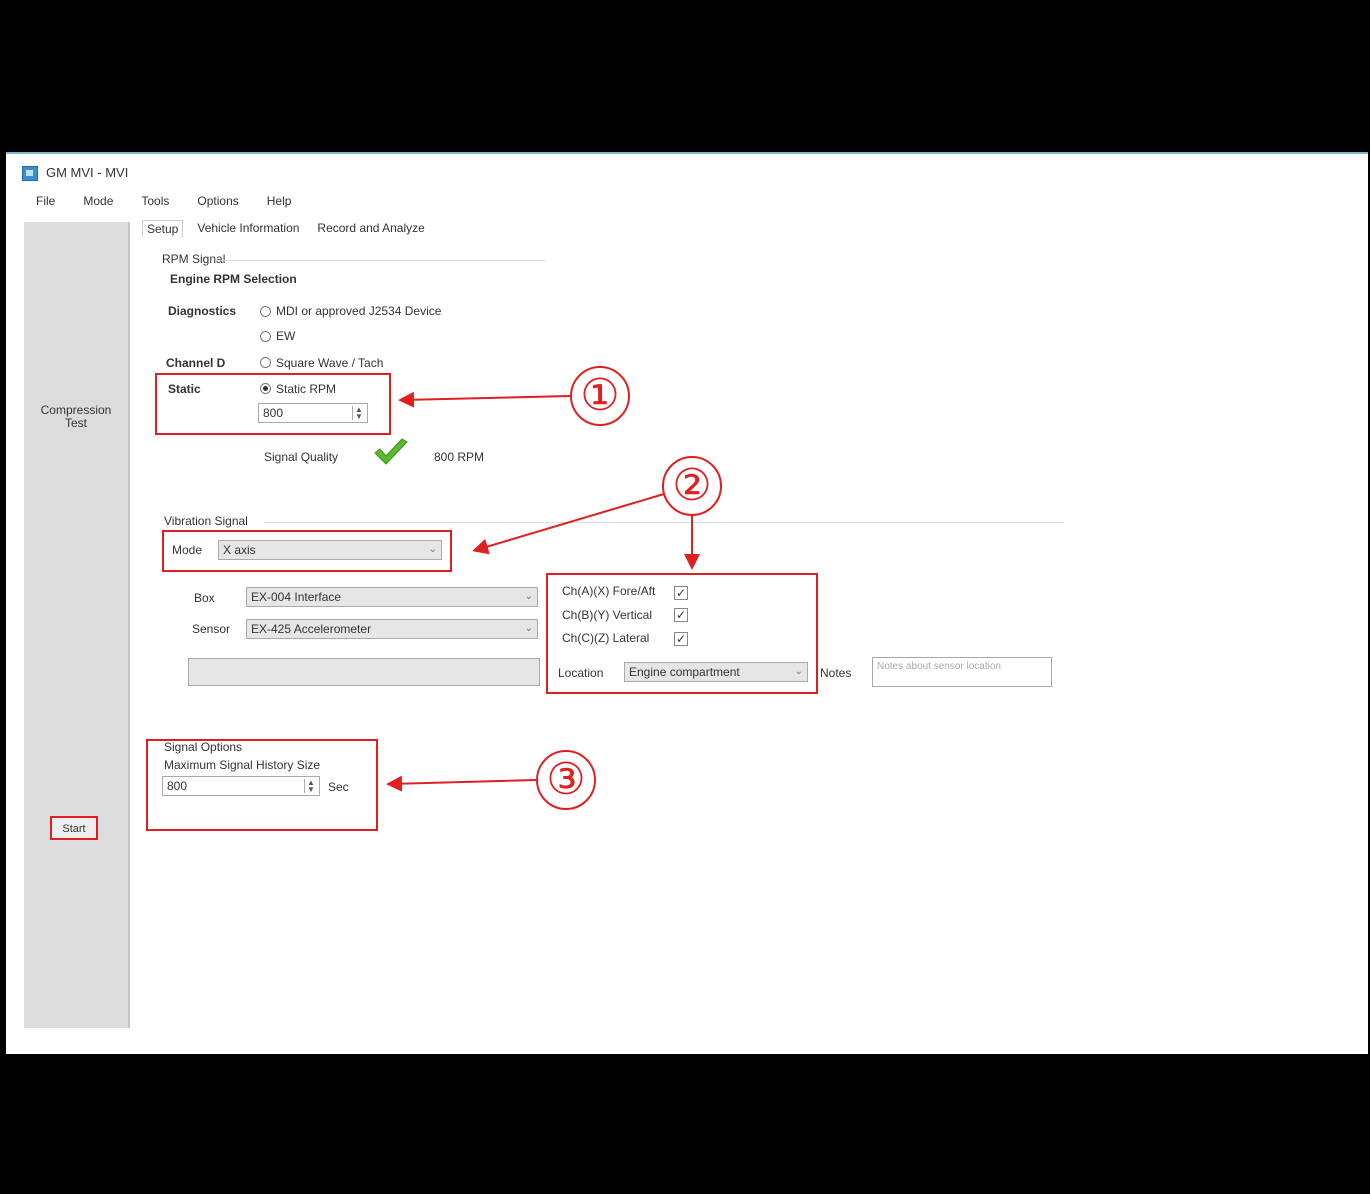  Describe the element at coordinates (685, 76) in the screenshot. I see `letterbox-top` at that location.